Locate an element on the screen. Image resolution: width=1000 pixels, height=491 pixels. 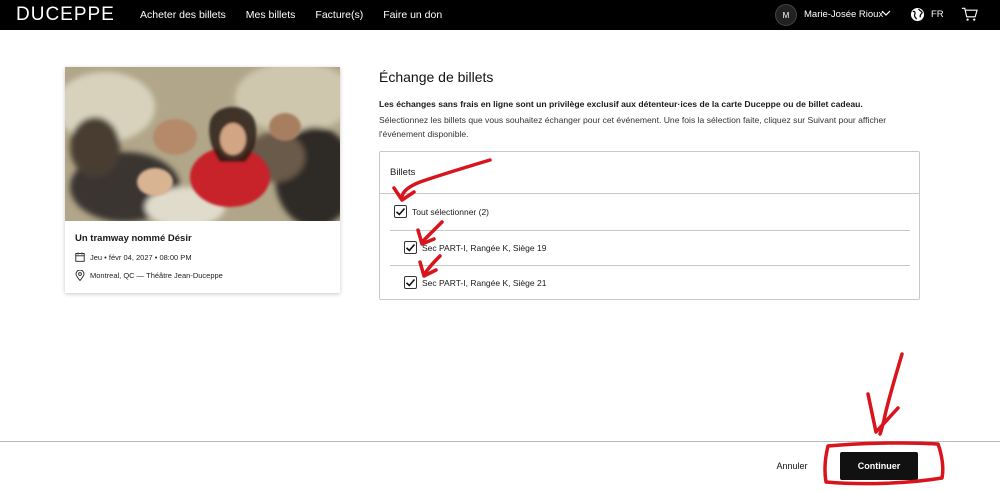
event-date-row: Jeu • févr 04, 2027 • 08:00 PM is located at coordinates (133, 257).